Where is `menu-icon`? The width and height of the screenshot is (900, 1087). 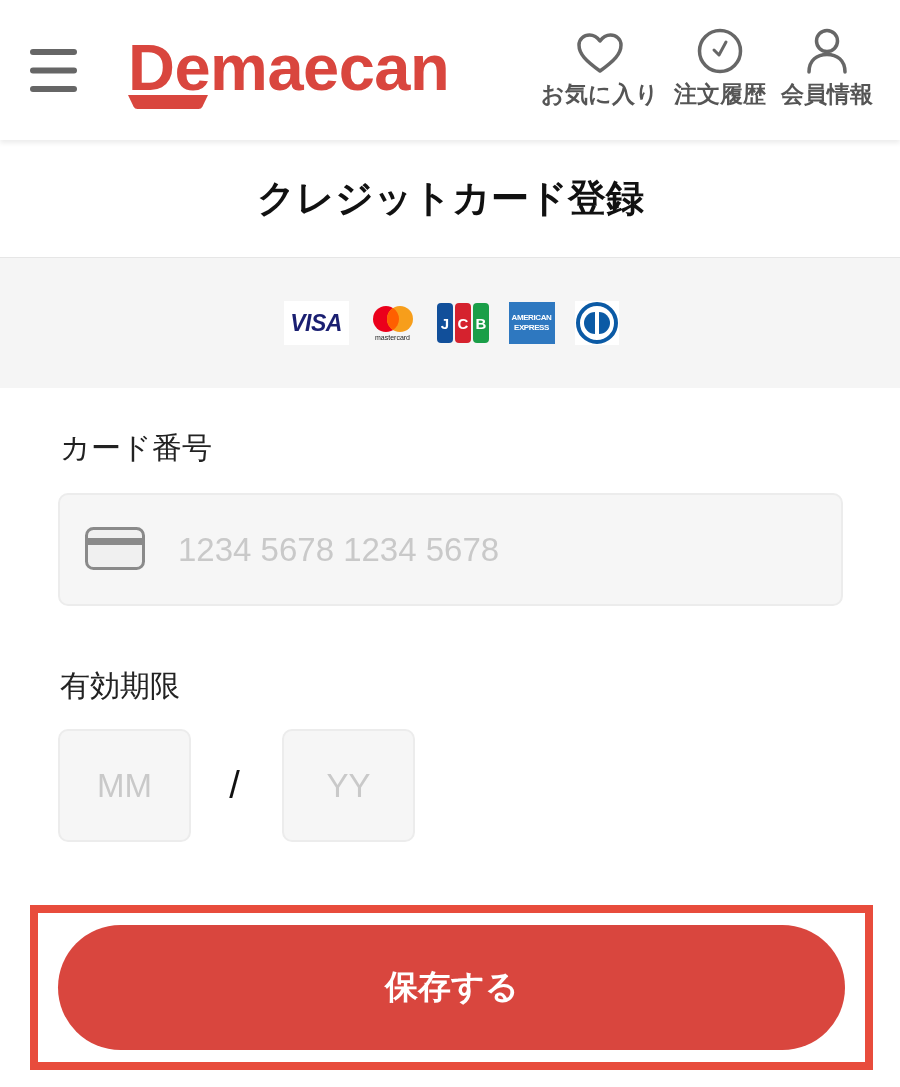 menu-icon is located at coordinates (53, 70).